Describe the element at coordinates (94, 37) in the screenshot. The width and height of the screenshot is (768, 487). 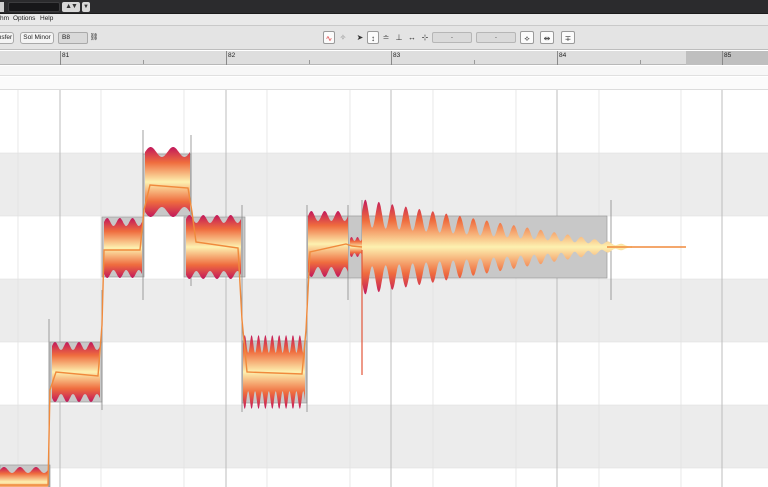
I see `link-icon: ⛓` at that location.